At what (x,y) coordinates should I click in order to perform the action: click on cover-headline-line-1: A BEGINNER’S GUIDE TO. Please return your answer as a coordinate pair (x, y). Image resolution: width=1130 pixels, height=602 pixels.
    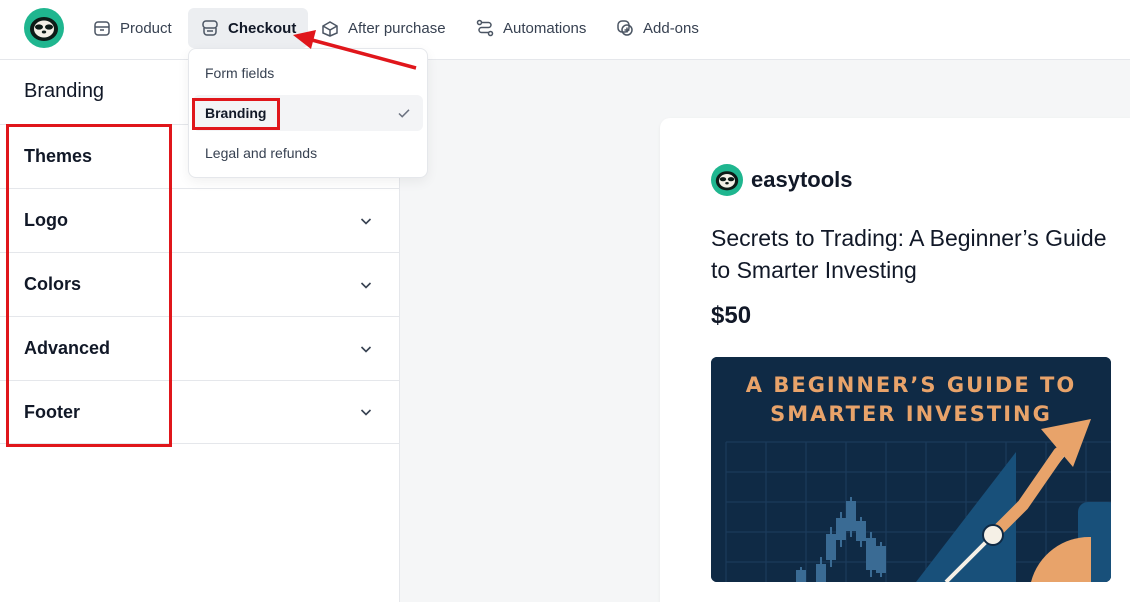
    Looking at the image, I should click on (911, 385).